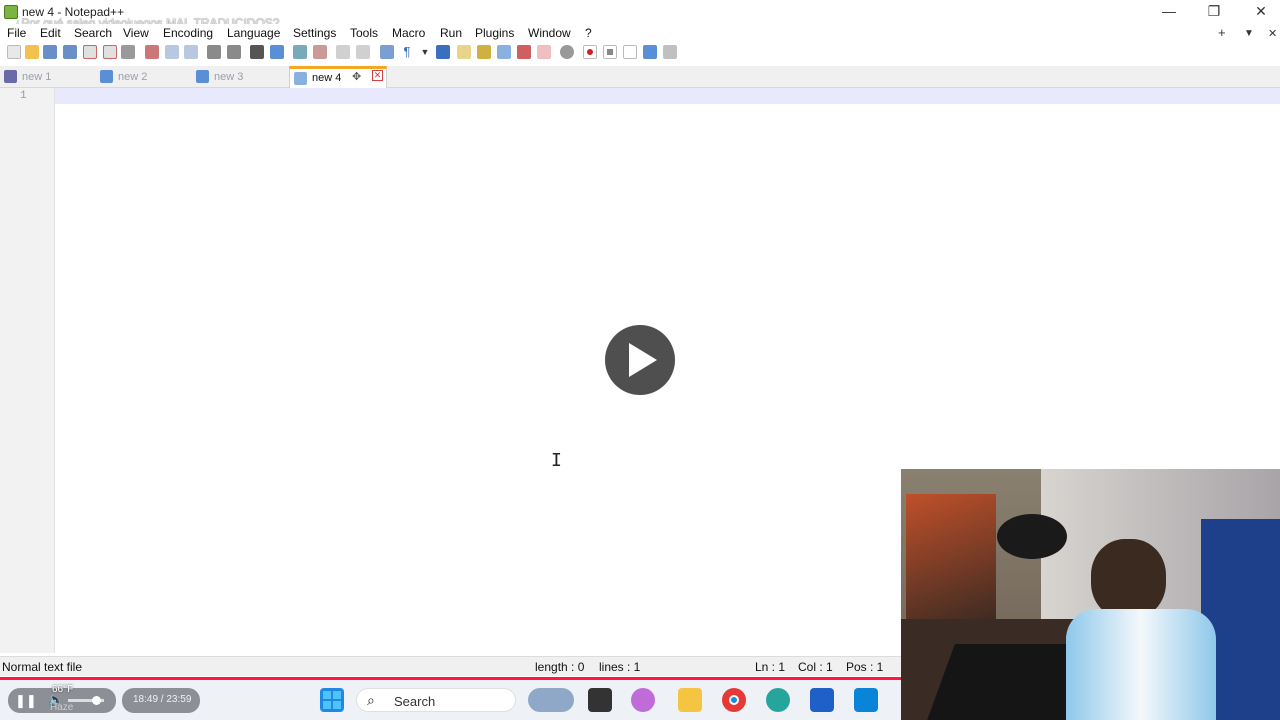 The height and width of the screenshot is (720, 1280). Describe the element at coordinates (494, 33) in the screenshot. I see `menu-plugins: Plugins` at that location.